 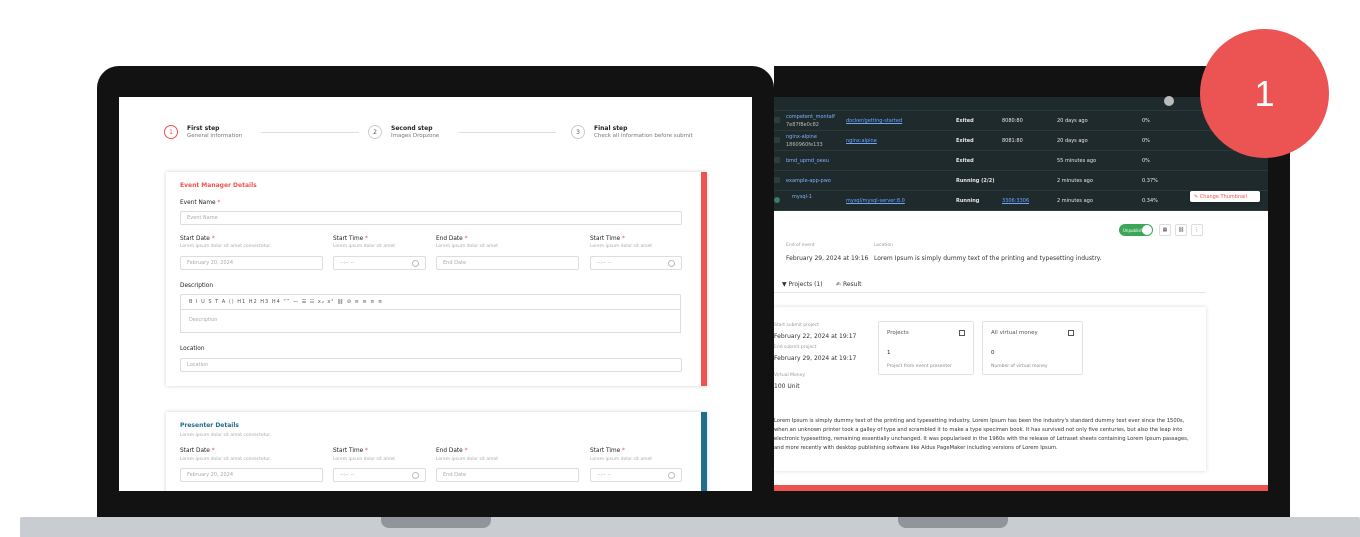 What do you see at coordinates (807, 161) in the screenshot?
I see `container-name: bmd_upmd_oeeu` at bounding box center [807, 161].